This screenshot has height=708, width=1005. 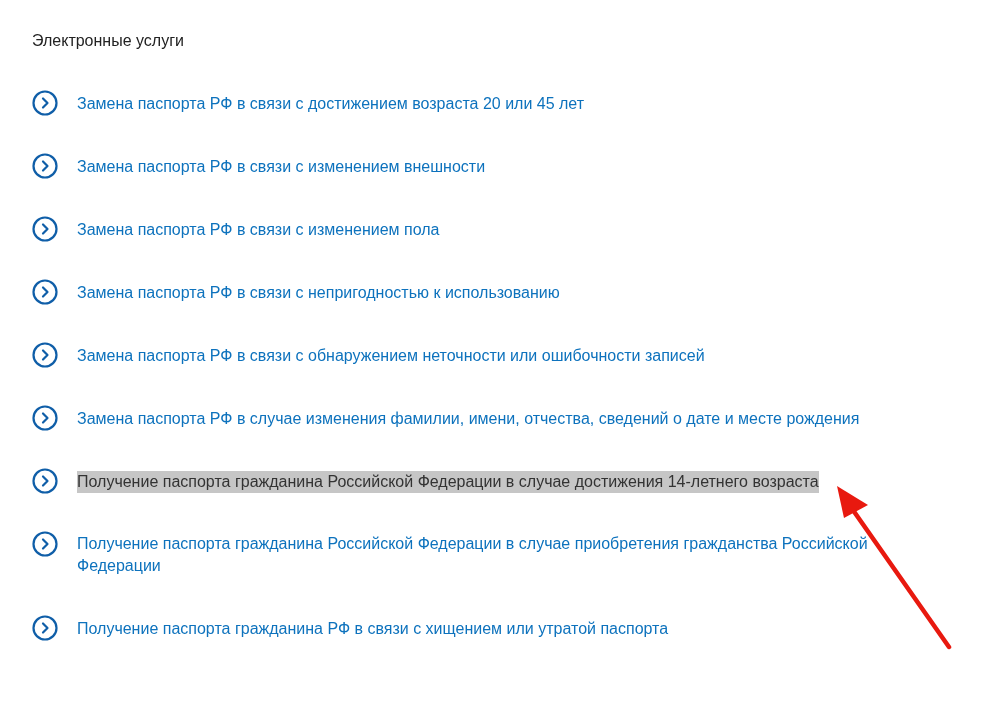 What do you see at coordinates (331, 104) in the screenshot?
I see `service-link: Замена паспорта РФ в связи с достижением возраста 20 или 45 лет` at bounding box center [331, 104].